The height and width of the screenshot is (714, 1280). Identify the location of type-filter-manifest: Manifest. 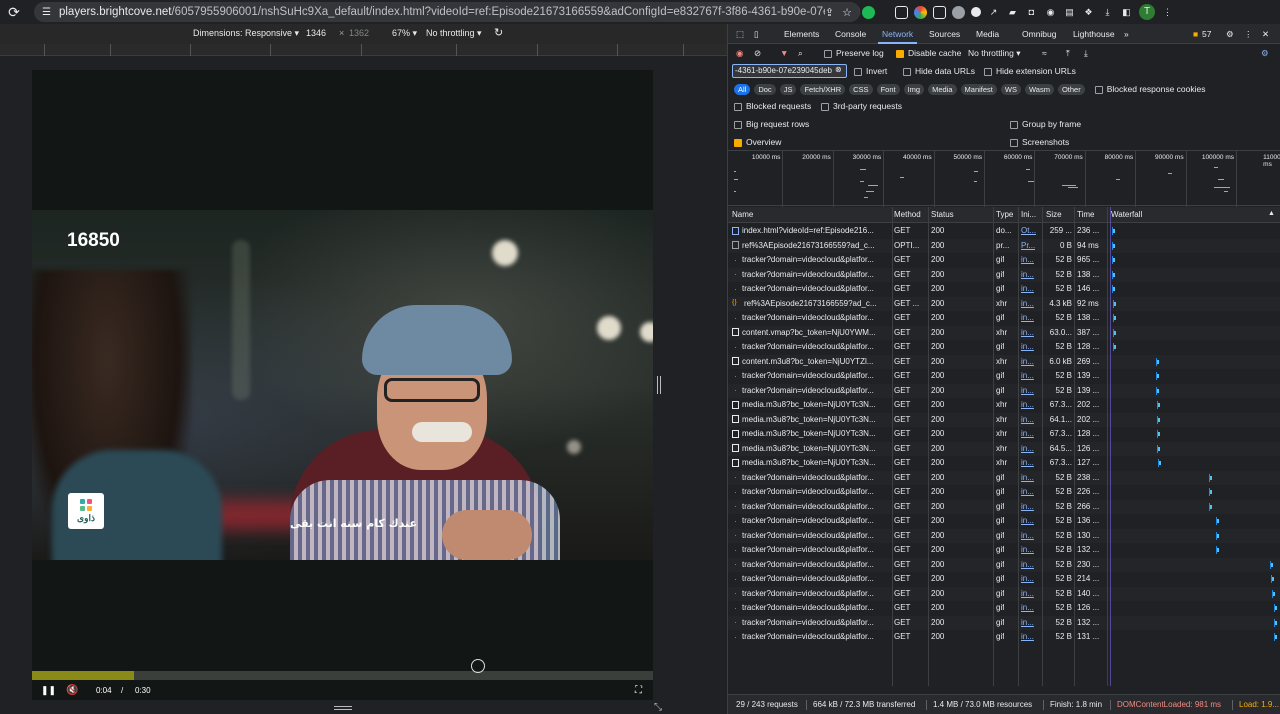
(978, 89).